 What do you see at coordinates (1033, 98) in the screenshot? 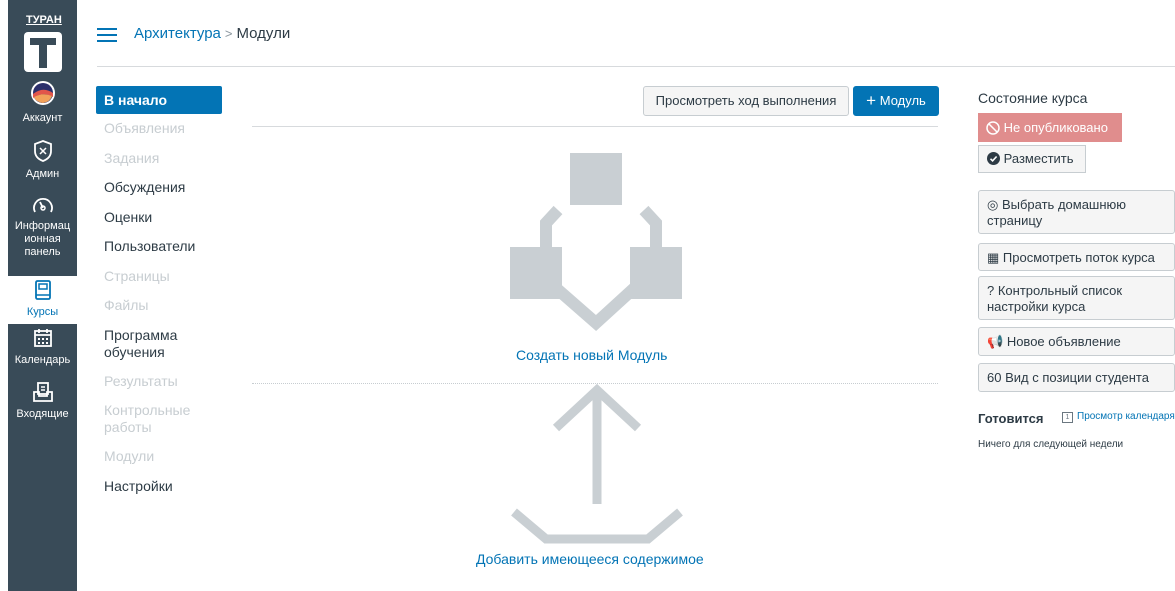
I see `course-status-title: Состояние курса` at bounding box center [1033, 98].